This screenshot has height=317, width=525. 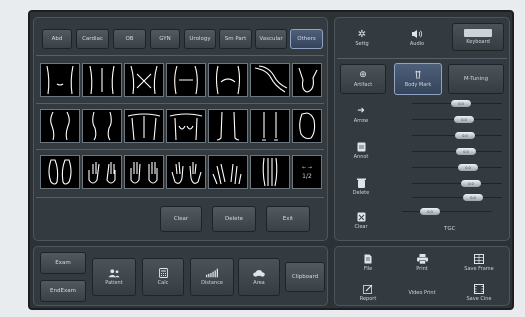 What do you see at coordinates (361, 227) in the screenshot?
I see `clear-label: Clear` at bounding box center [361, 227].